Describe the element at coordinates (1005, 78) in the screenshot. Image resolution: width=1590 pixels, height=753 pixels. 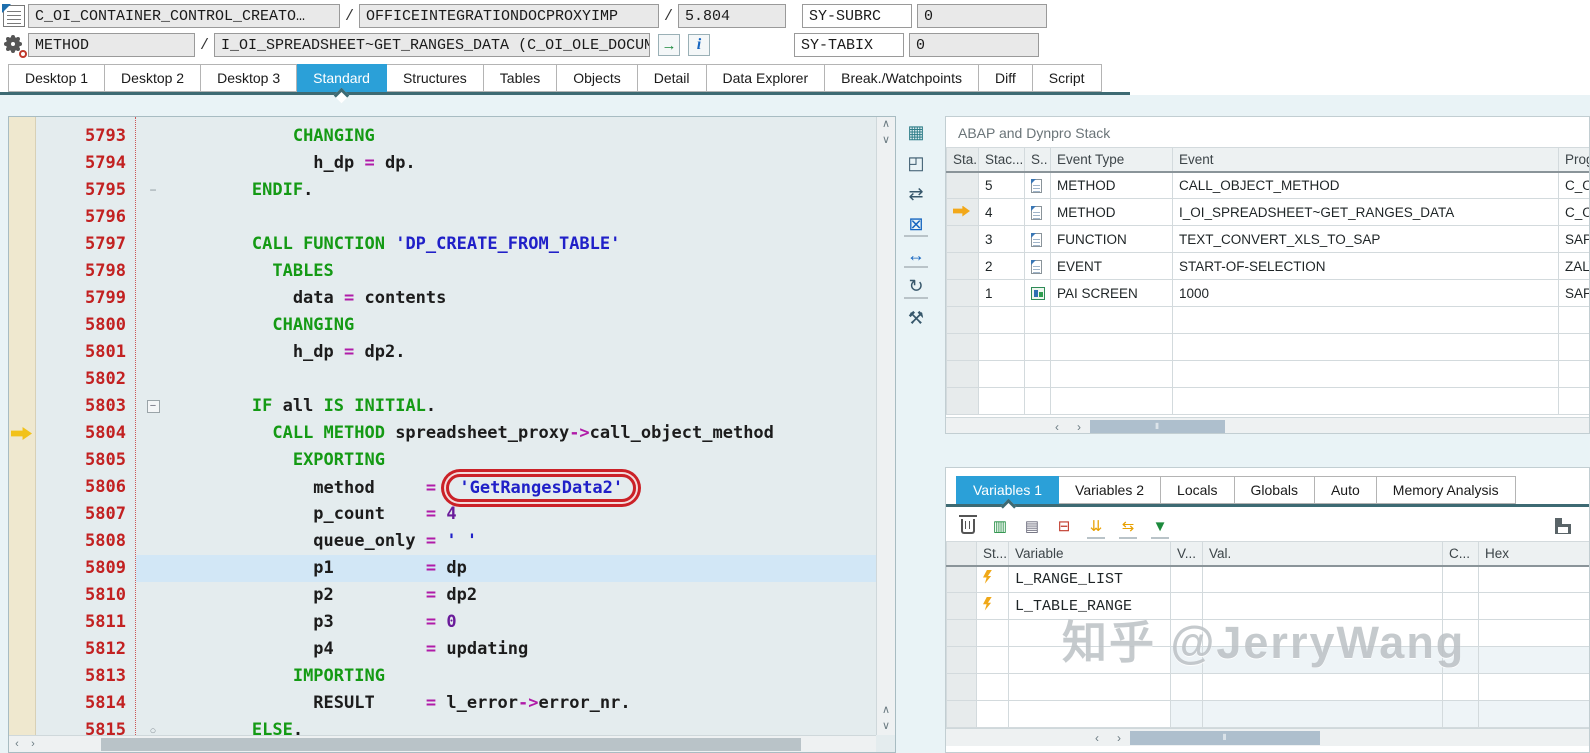
I see `tab-diff: Diff` at that location.